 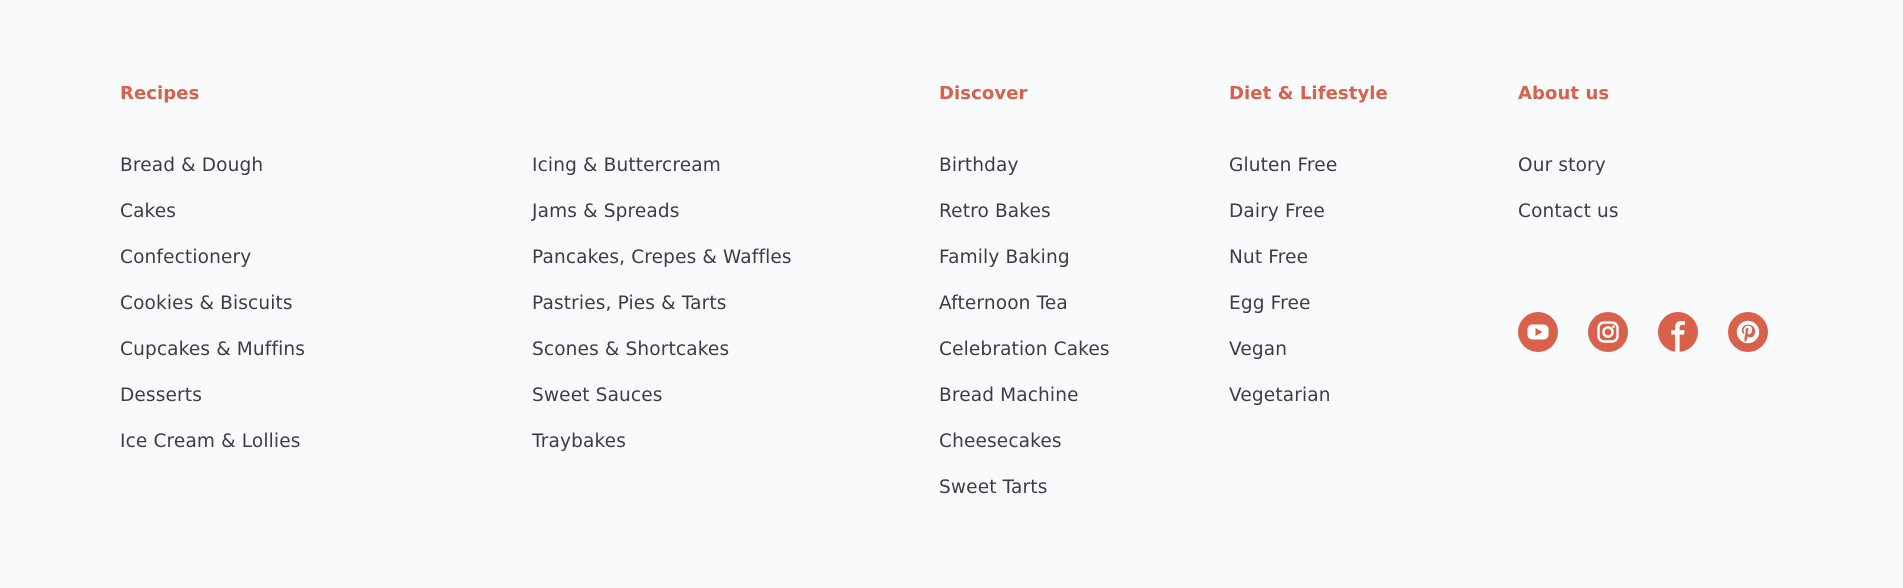 I want to click on recipes-link-sweet-sauces: Sweet Sauces, so click(x=597, y=395).